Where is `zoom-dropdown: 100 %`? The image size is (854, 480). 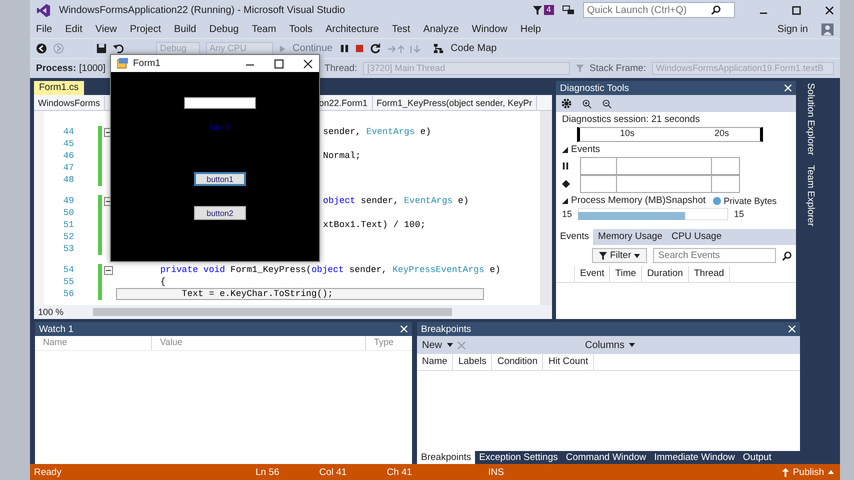 zoom-dropdown: 100 % is located at coordinates (63, 312).